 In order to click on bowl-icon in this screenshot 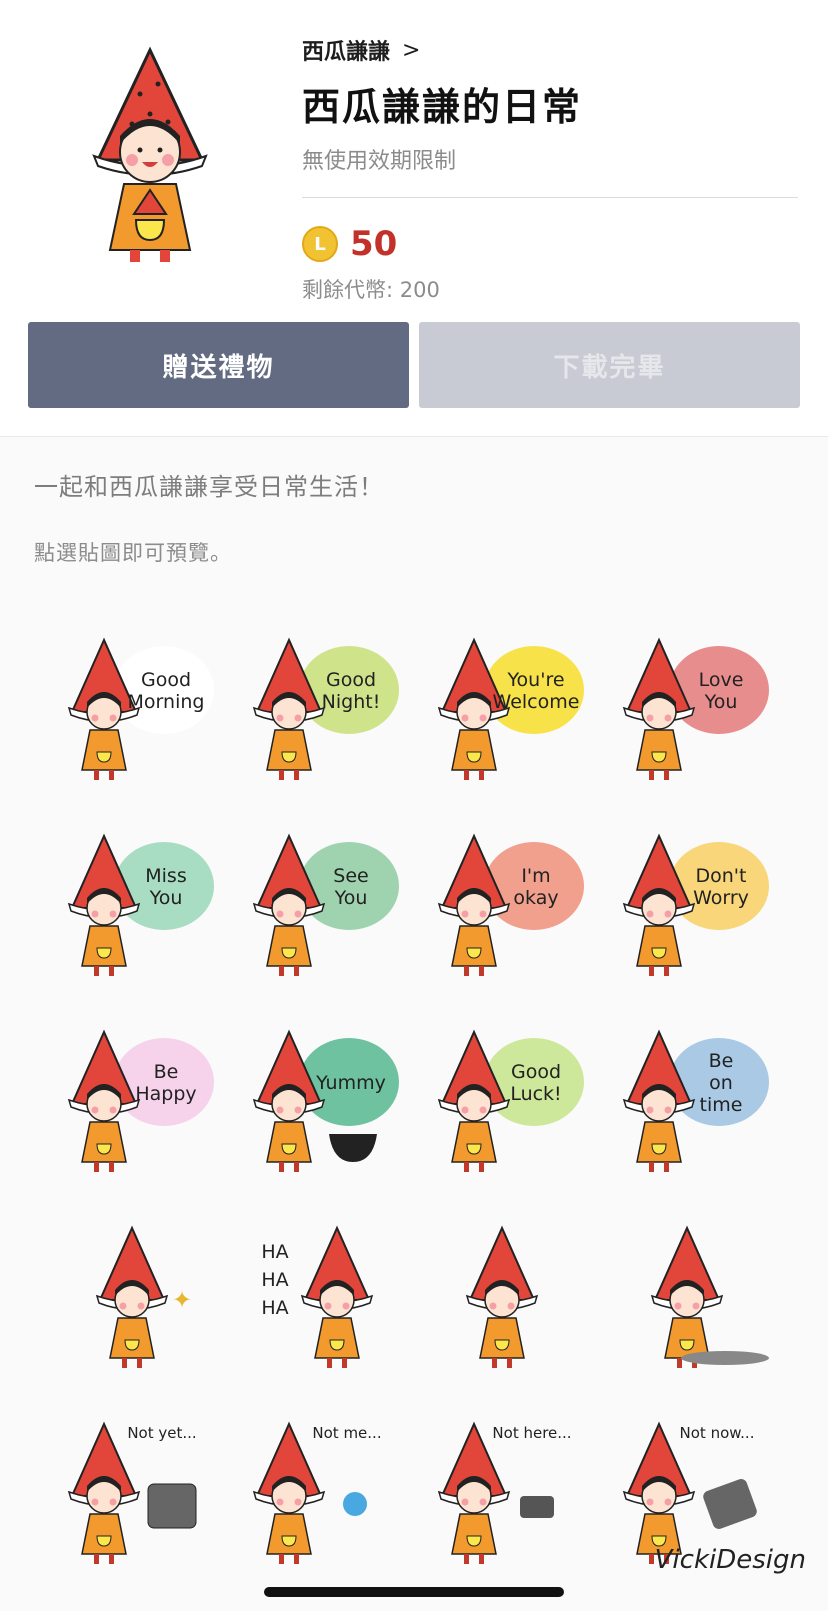, I will do `click(352, 1148)`.